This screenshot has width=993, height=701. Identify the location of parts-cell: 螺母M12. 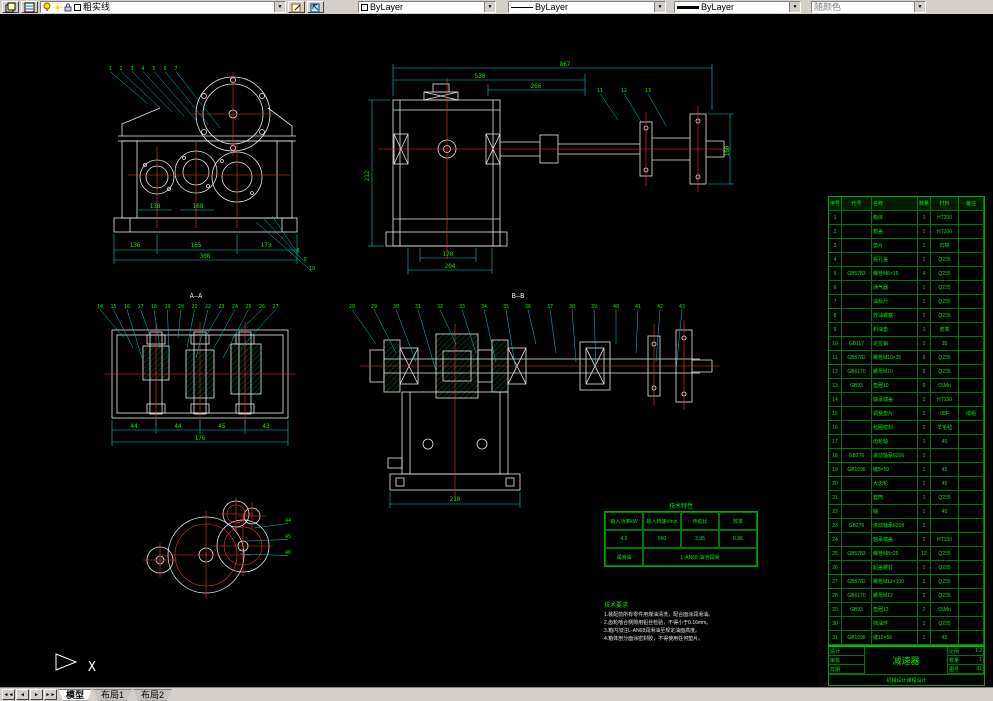
(895, 595).